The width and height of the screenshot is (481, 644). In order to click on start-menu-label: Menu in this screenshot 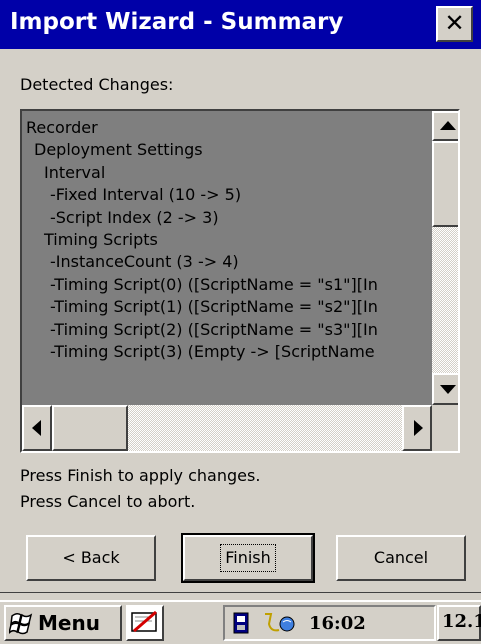, I will do `click(69, 623)`.